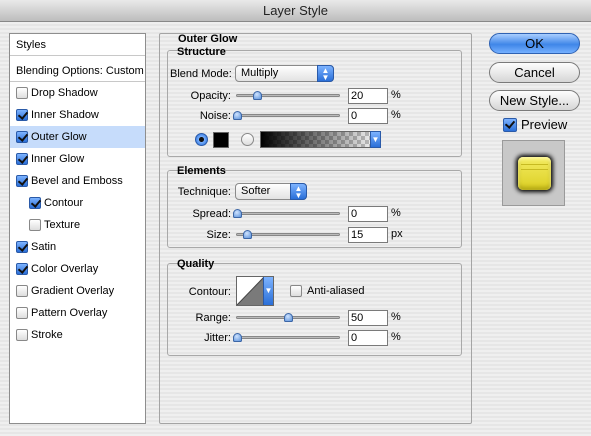 This screenshot has height=436, width=591. I want to click on styles-header-label: Styles, so click(31, 45).